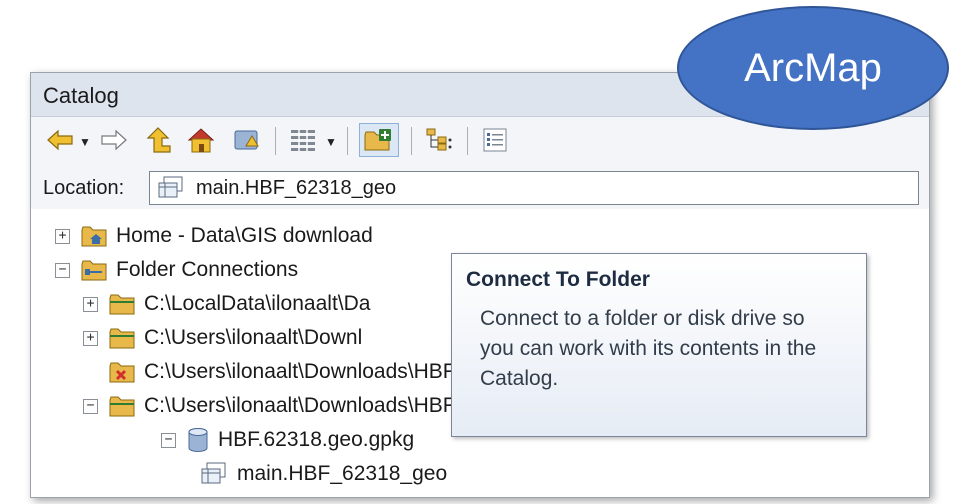 Image resolution: width=969 pixels, height=504 pixels. Describe the element at coordinates (122, 372) in the screenshot. I see `broken-folder-icon` at that location.